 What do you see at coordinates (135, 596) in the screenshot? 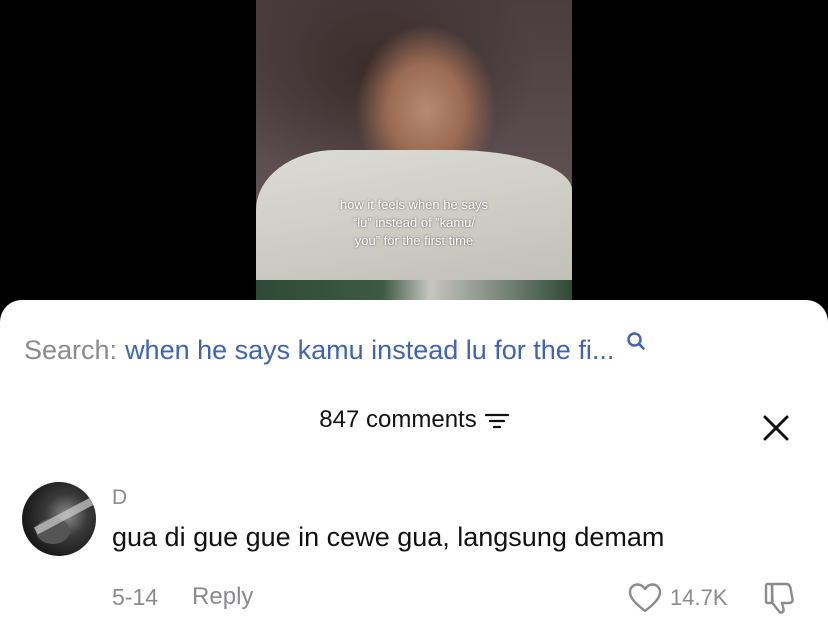
I see `comment-date: 5-14` at bounding box center [135, 596].